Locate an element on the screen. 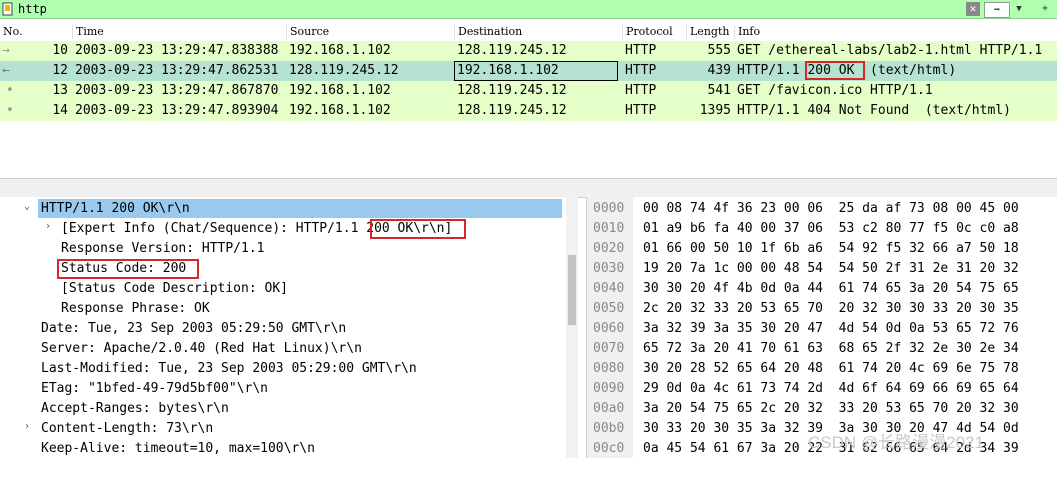  packet-destination: 192.168.1.102 is located at coordinates (508, 70).